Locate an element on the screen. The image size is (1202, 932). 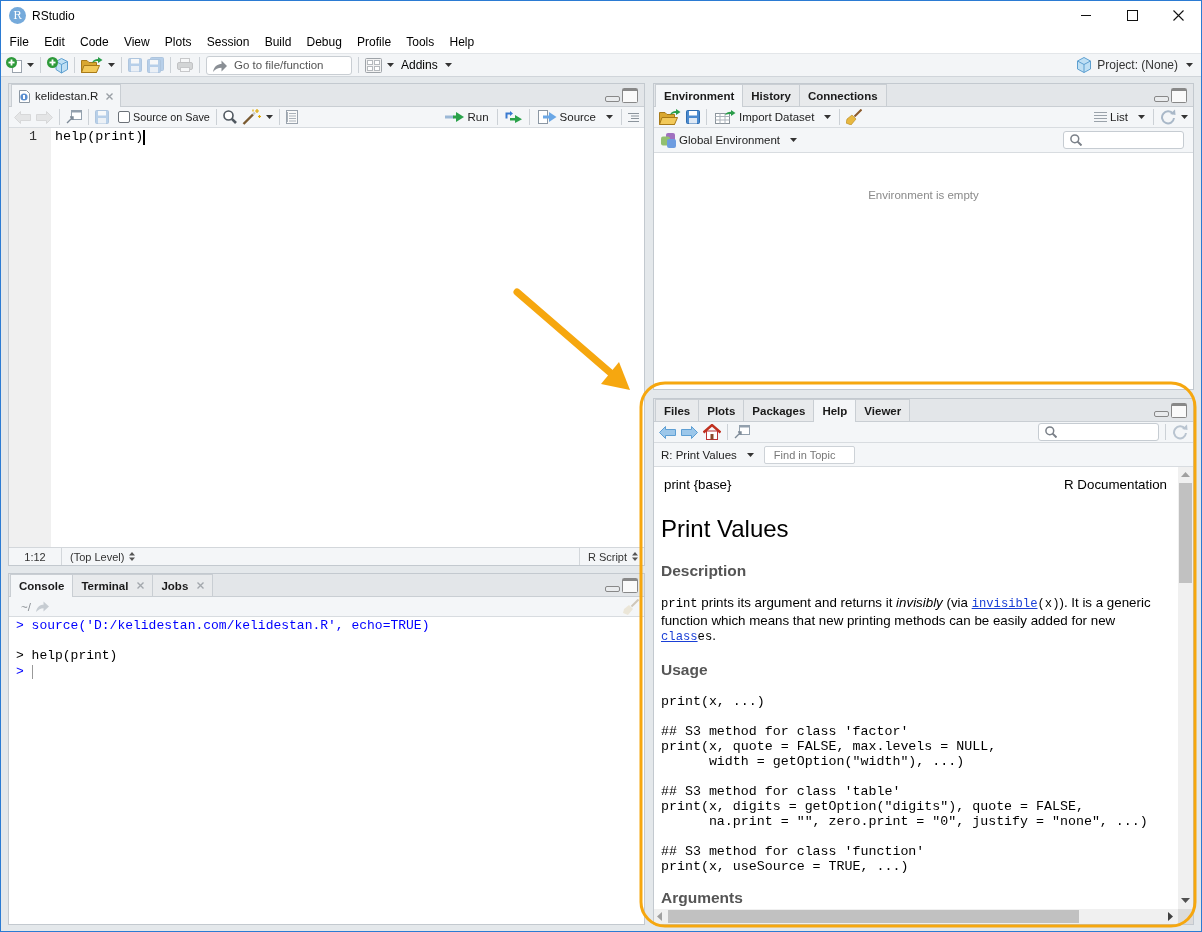
scroll-up-icon is located at coordinates (1185, 474).